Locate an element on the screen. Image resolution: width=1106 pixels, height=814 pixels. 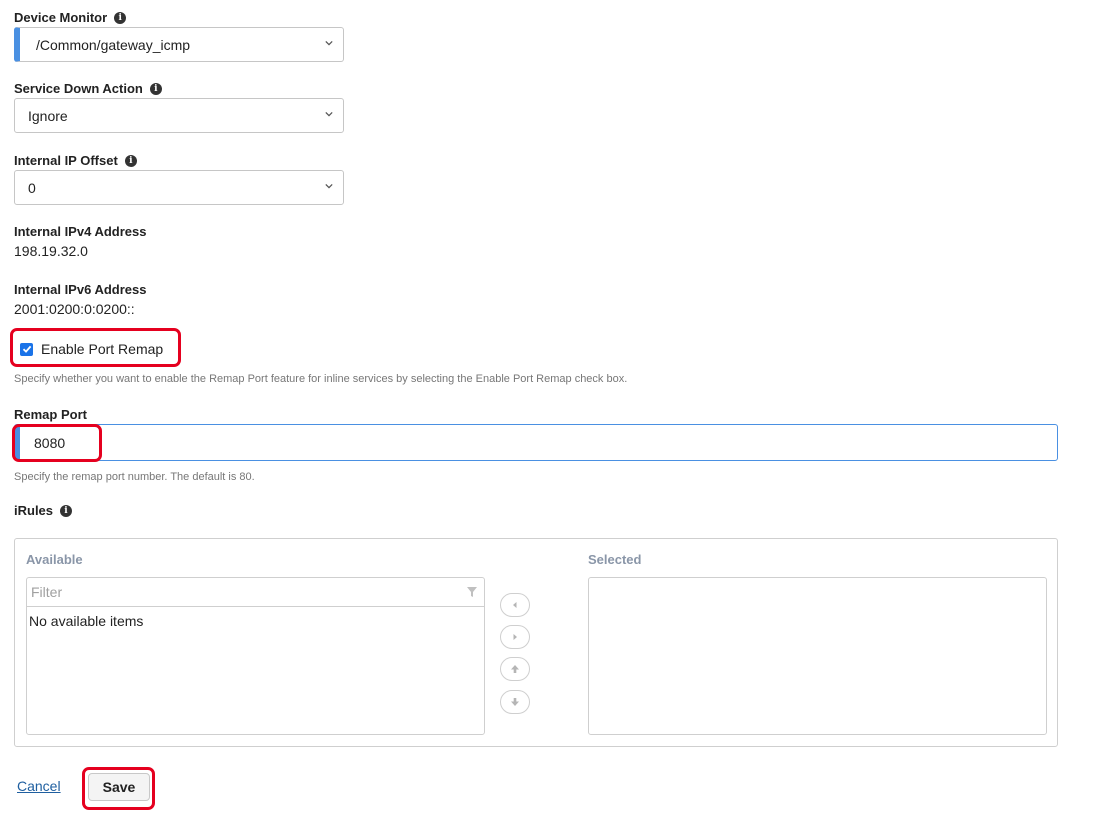
service-down-action-select: Ignore is located at coordinates (179, 115).